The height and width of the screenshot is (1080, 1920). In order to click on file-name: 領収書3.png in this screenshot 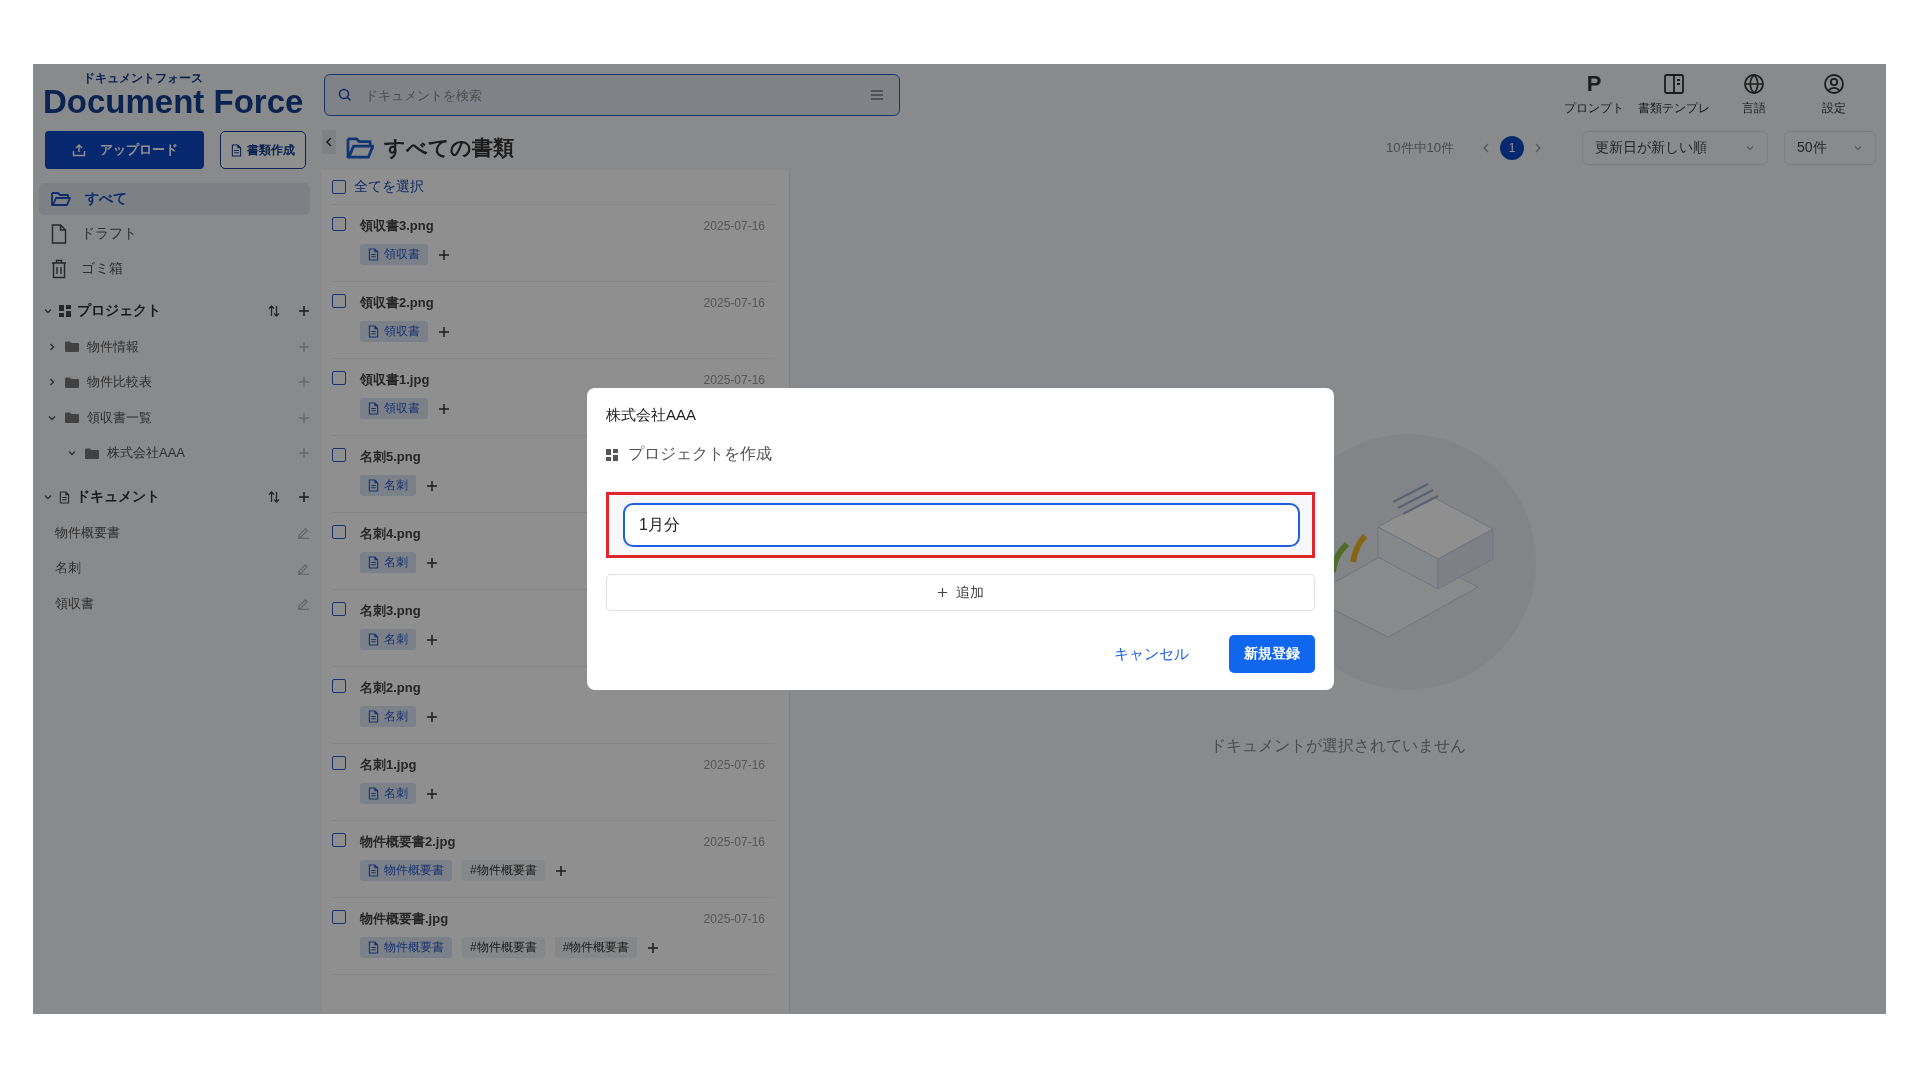, I will do `click(397, 226)`.